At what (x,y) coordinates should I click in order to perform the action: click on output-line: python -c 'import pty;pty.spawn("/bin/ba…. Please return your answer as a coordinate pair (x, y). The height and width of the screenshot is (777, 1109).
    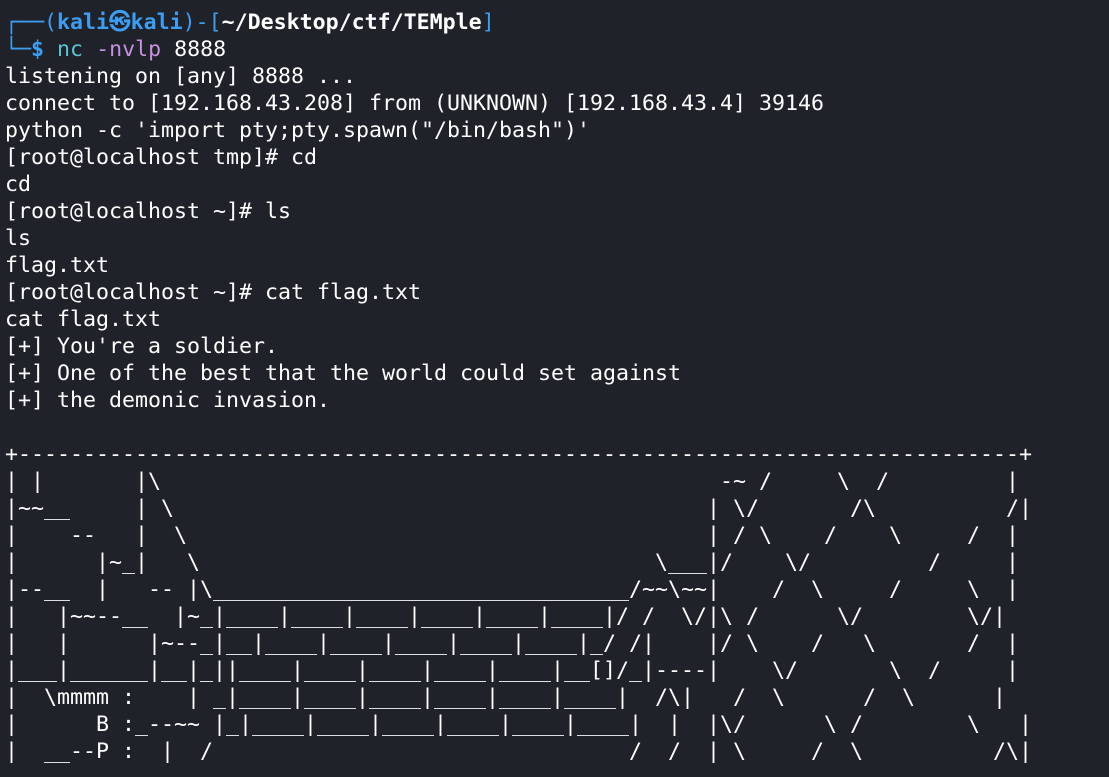
    Looking at the image, I should click on (298, 130).